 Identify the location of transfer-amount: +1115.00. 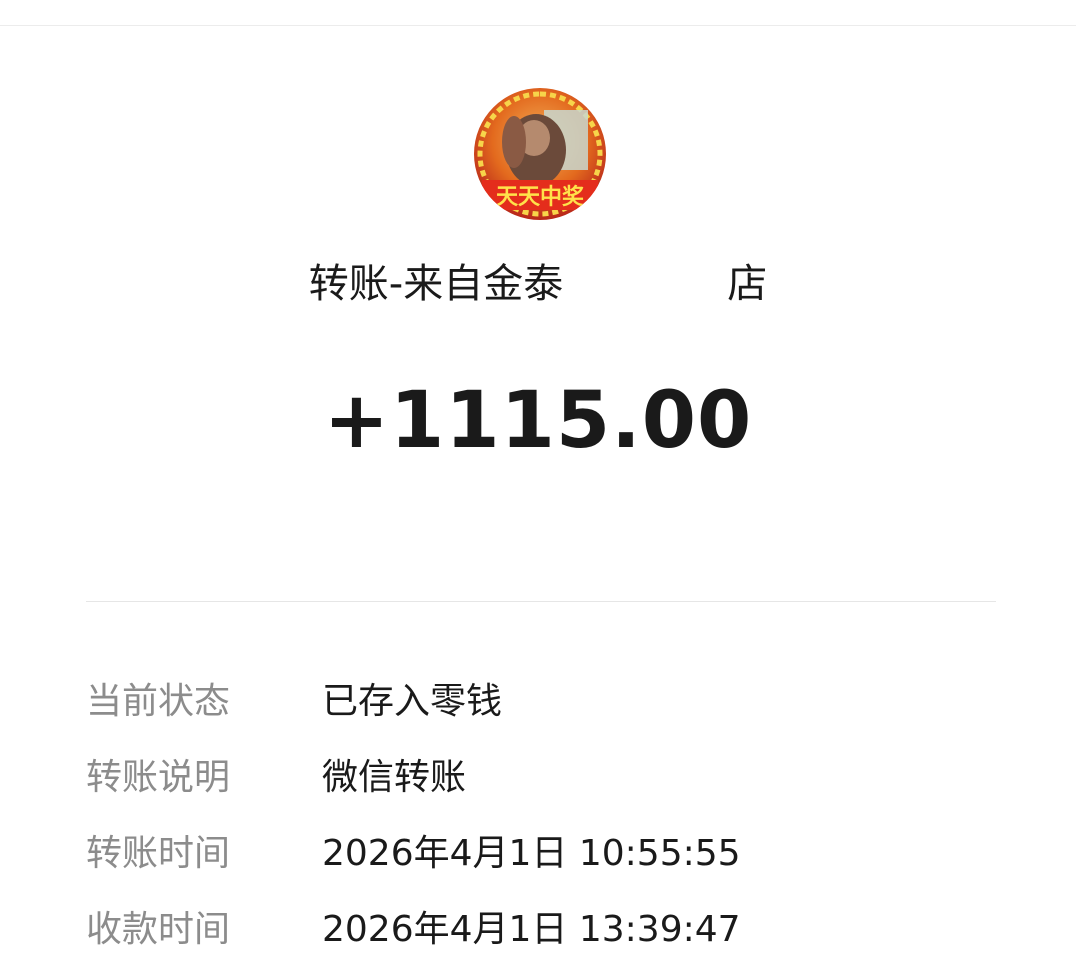
(538, 421).